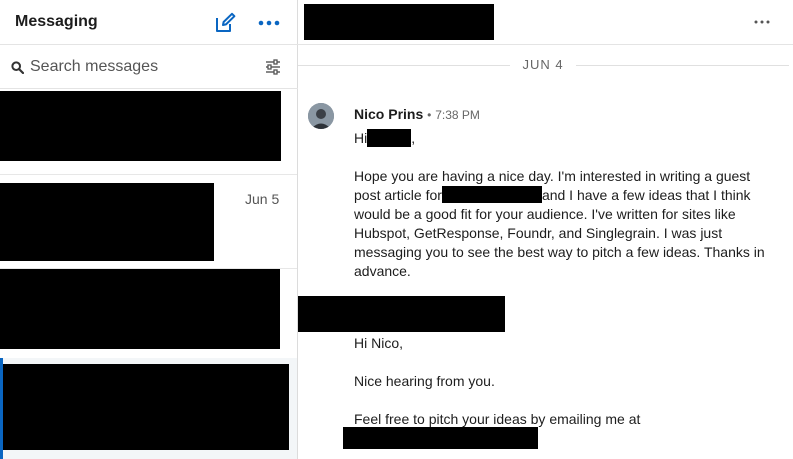 The image size is (793, 459). What do you see at coordinates (545, 22) in the screenshot?
I see `thread-header` at bounding box center [545, 22].